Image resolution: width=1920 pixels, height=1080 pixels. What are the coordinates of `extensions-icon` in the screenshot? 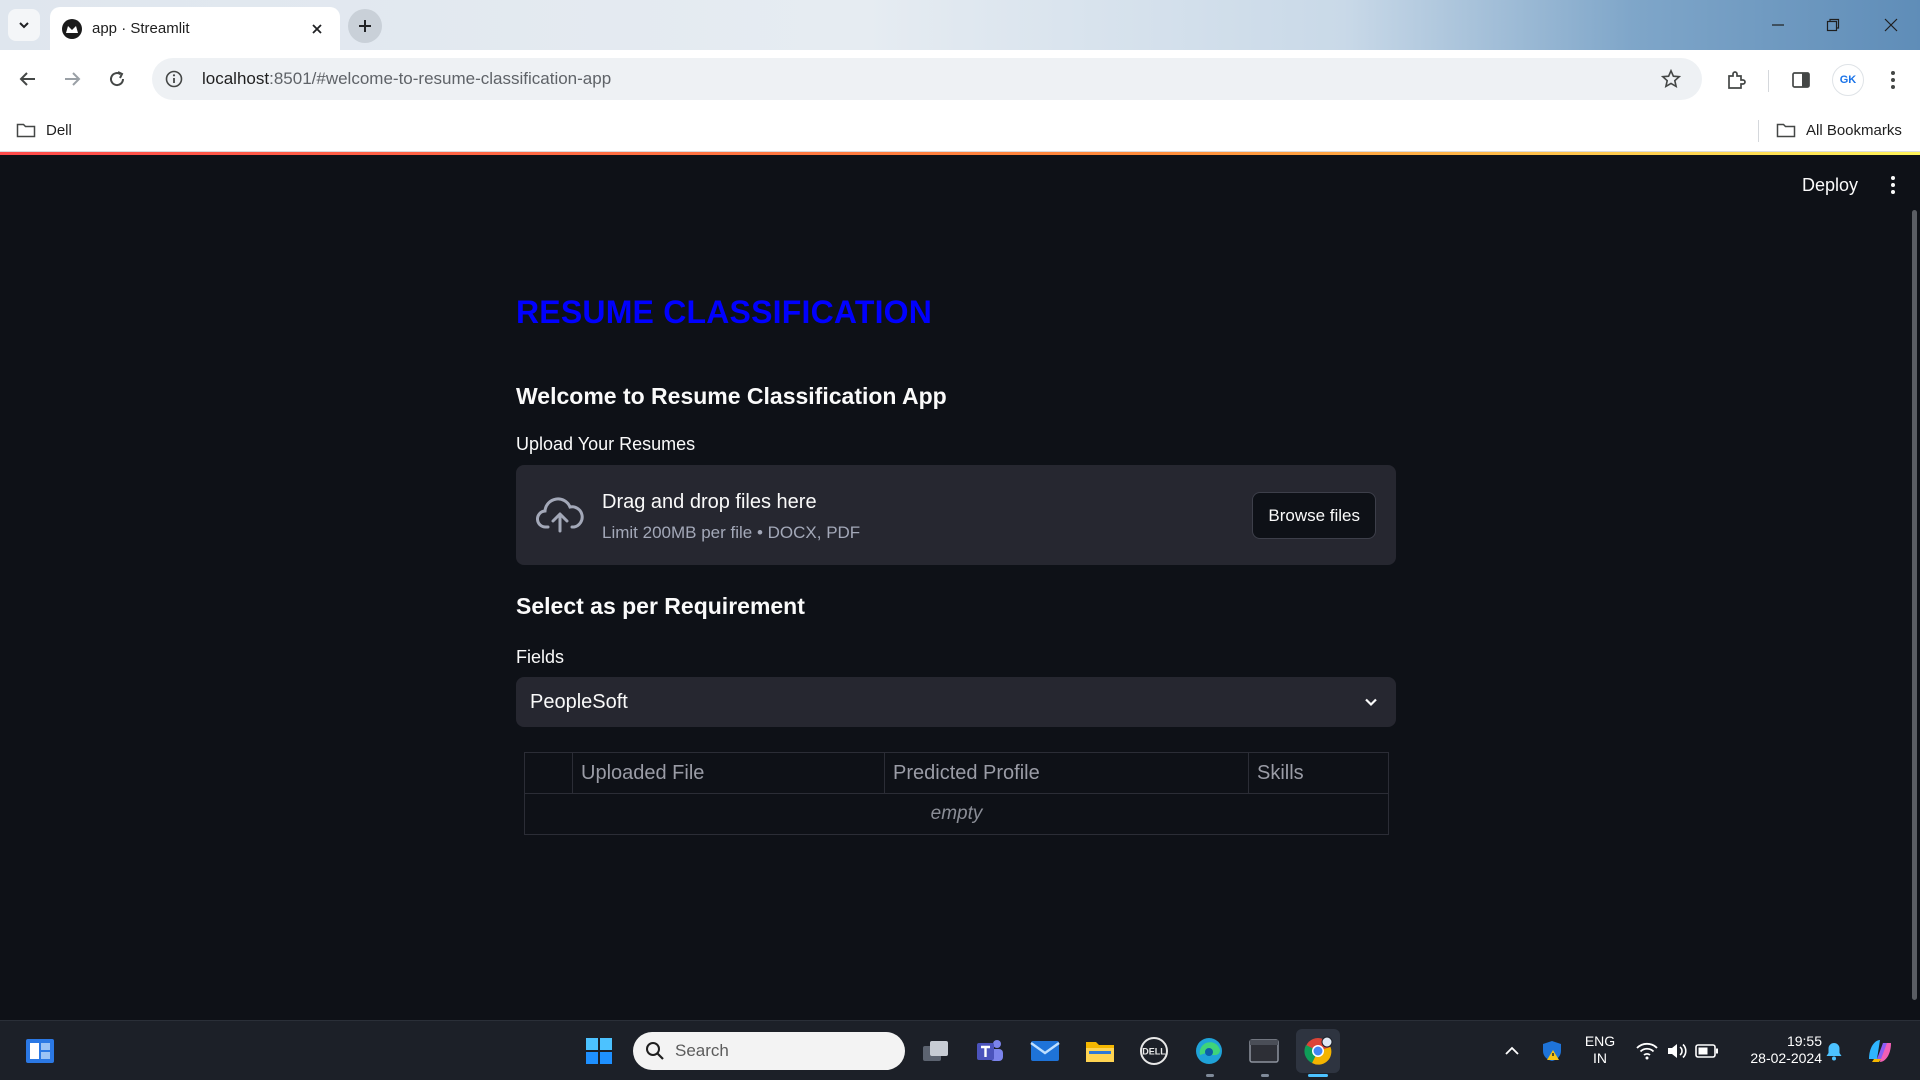 It's located at (1736, 80).